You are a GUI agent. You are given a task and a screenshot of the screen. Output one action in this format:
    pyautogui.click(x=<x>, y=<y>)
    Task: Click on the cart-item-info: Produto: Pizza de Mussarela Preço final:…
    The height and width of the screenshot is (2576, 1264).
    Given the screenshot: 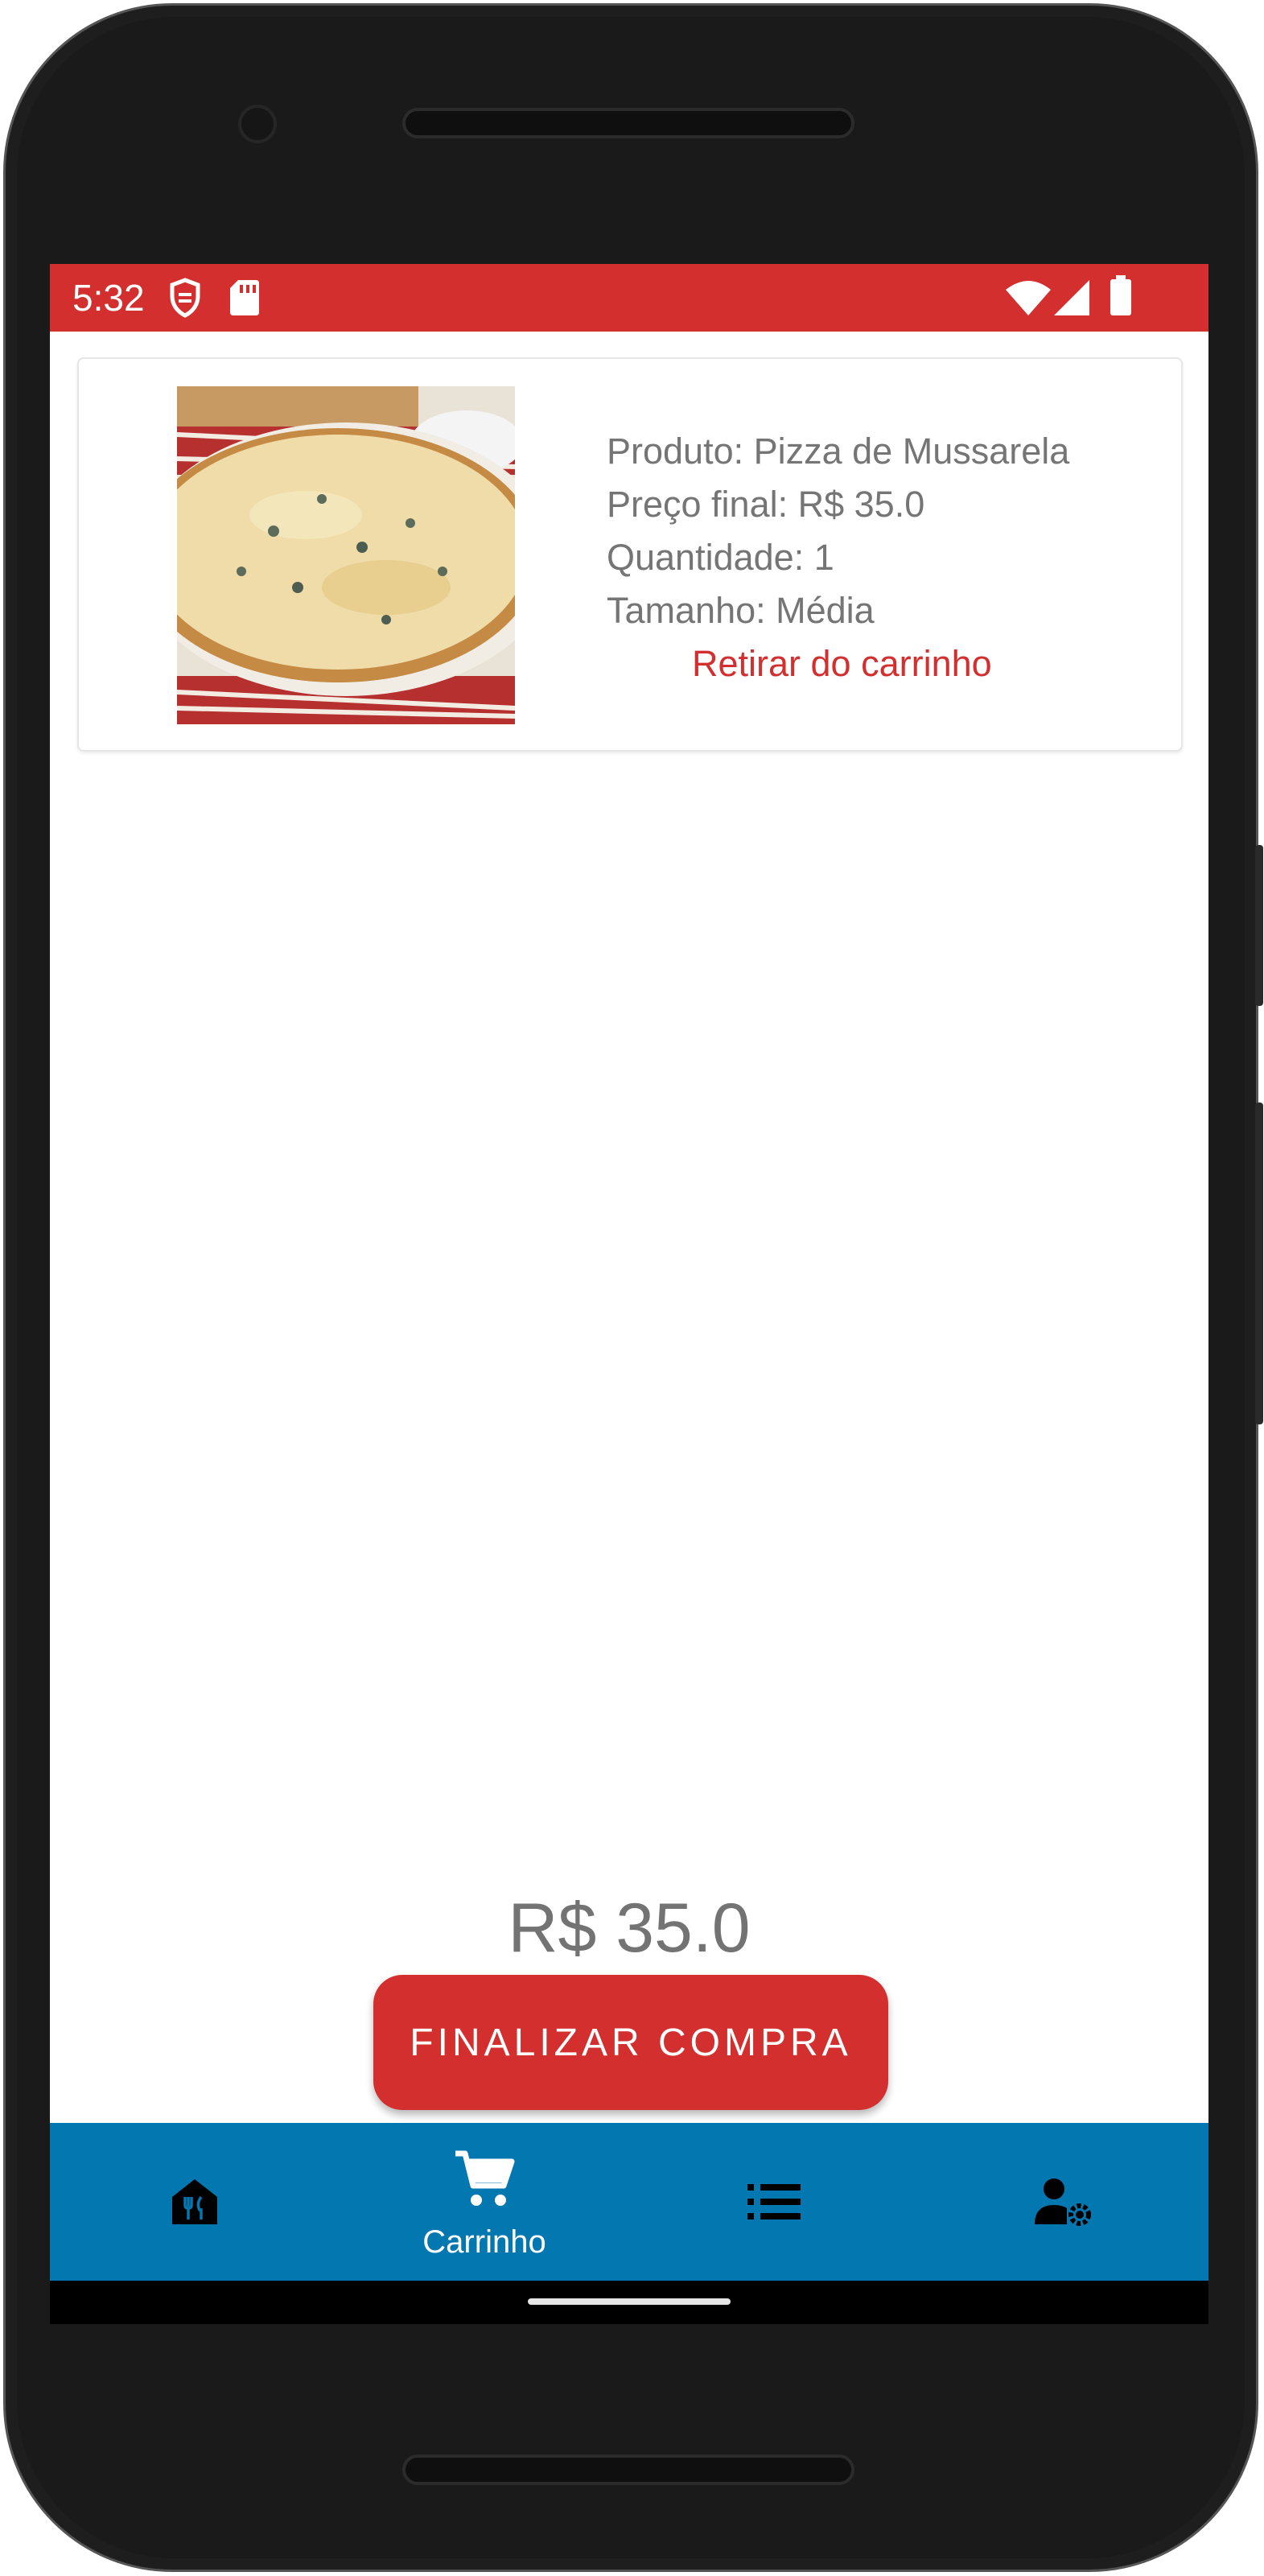 What is the action you would take?
    pyautogui.click(x=838, y=557)
    